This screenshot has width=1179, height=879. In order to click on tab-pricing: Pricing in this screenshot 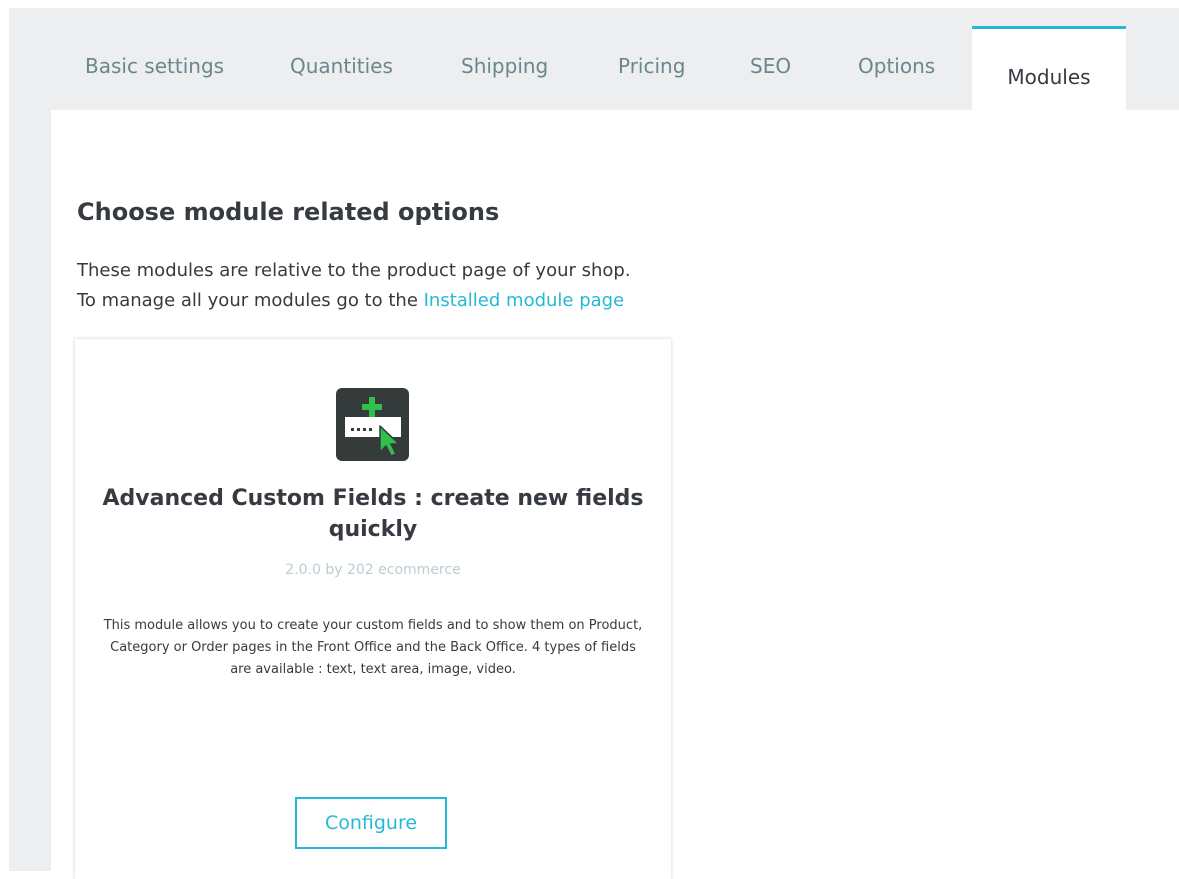, I will do `click(651, 59)`.